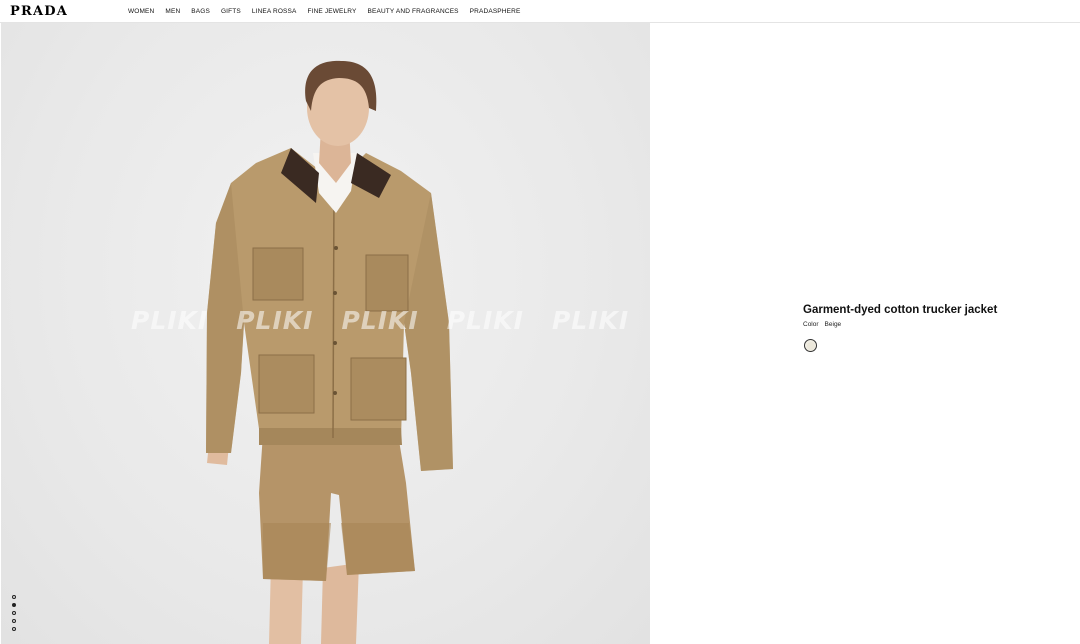 This screenshot has height=644, width=1080. Describe the element at coordinates (833, 324) in the screenshot. I see `color-value: Beige` at that location.